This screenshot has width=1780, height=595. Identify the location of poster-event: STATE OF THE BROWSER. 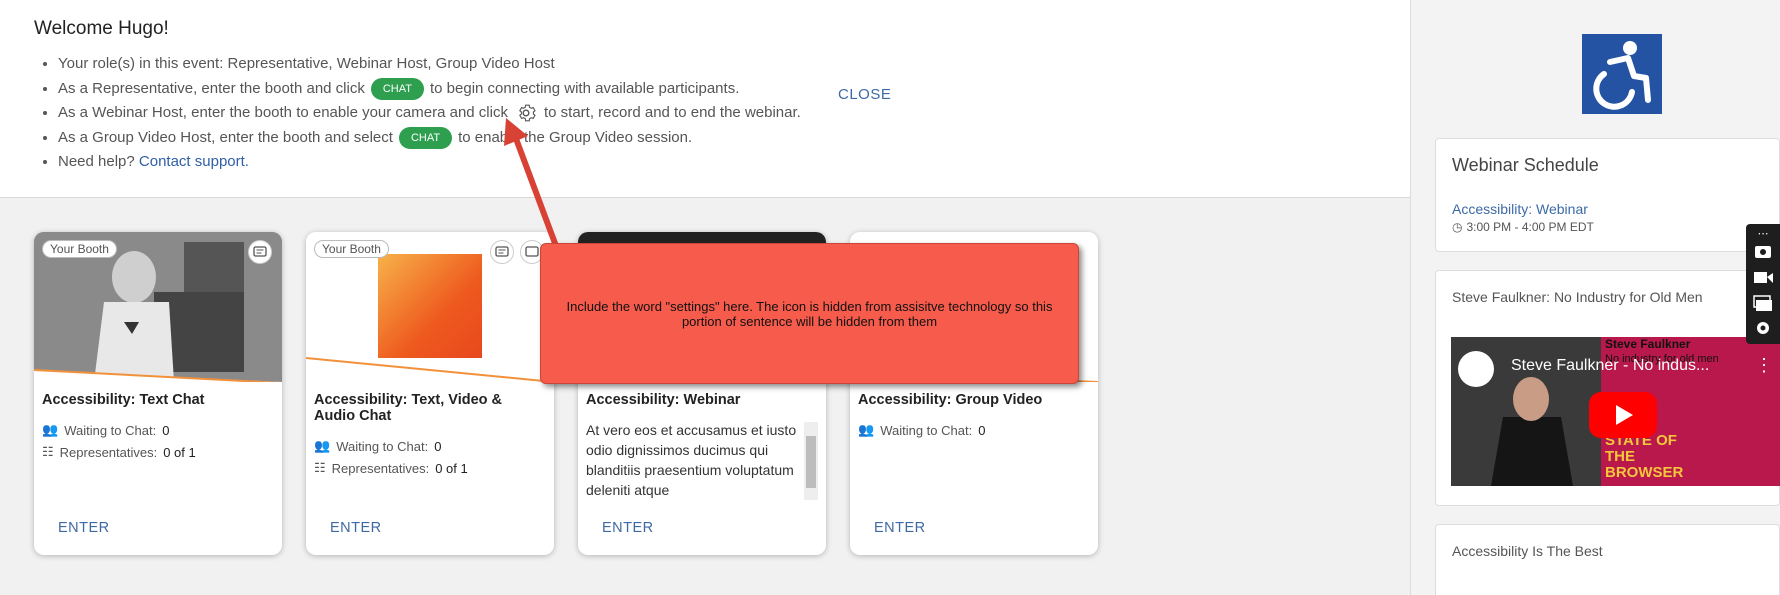
(1644, 456).